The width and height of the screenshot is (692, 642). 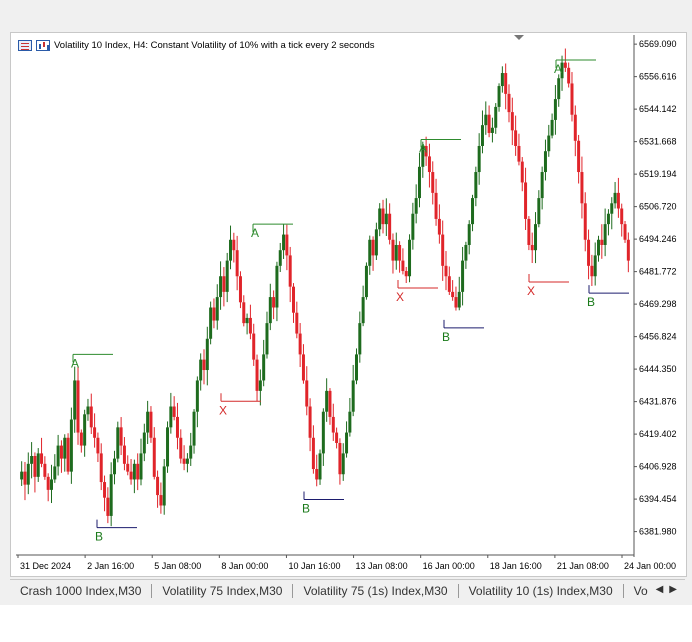 What do you see at coordinates (382, 566) in the screenshot?
I see `x-tick-label: 13 Jan 08:00` at bounding box center [382, 566].